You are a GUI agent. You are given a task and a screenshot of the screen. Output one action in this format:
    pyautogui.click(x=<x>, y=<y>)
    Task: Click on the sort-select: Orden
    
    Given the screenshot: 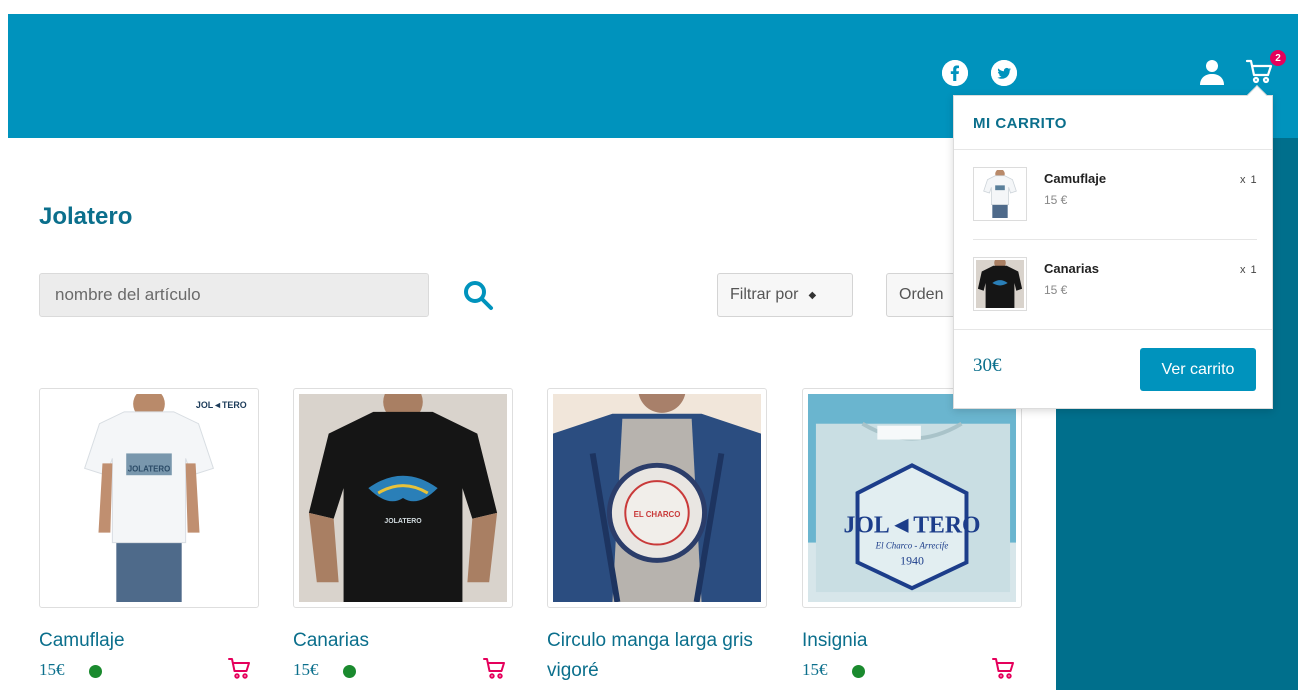 What is the action you would take?
    pyautogui.click(x=921, y=295)
    